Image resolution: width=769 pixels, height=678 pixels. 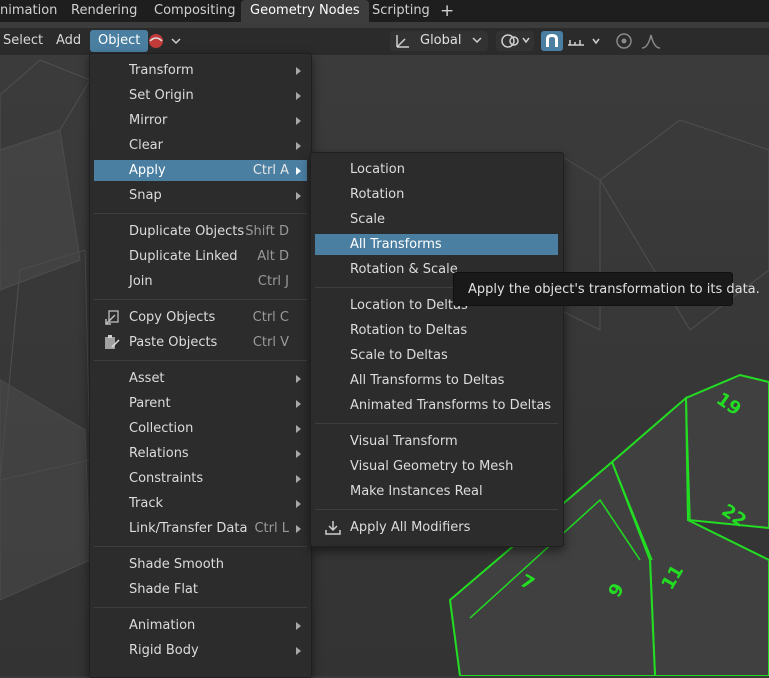 I want to click on menu-item-paste-objects: Paste Objects Ctrl V, so click(x=200, y=342).